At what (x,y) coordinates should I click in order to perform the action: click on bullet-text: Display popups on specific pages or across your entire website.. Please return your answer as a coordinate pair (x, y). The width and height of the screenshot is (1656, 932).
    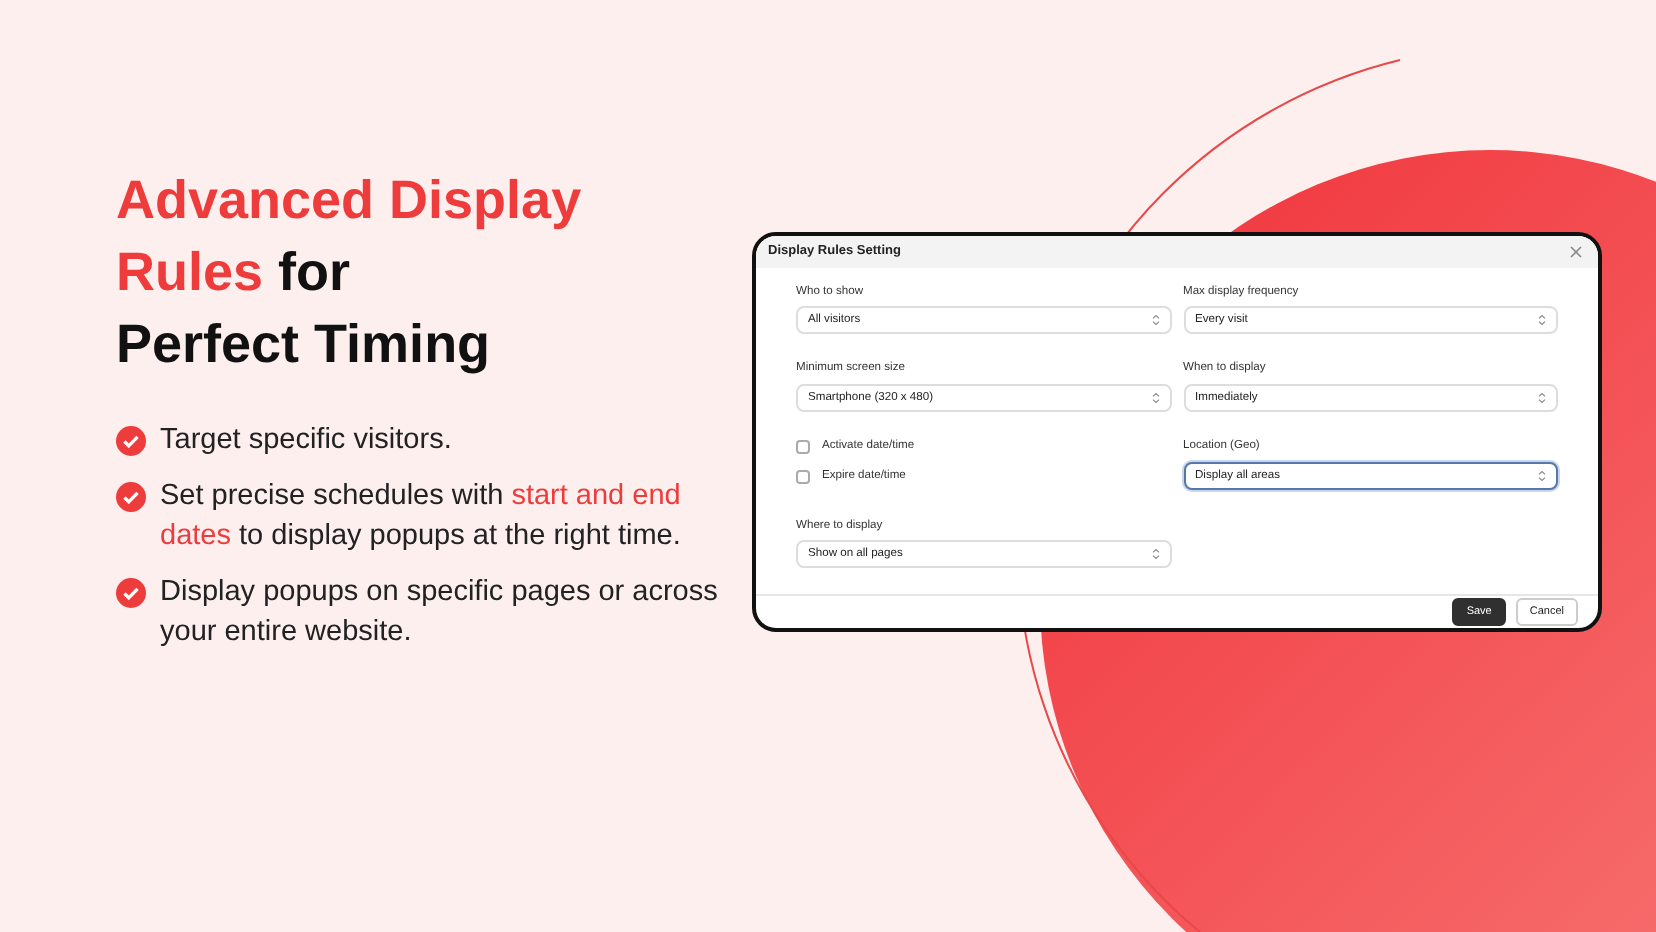
    Looking at the image, I should click on (440, 613).